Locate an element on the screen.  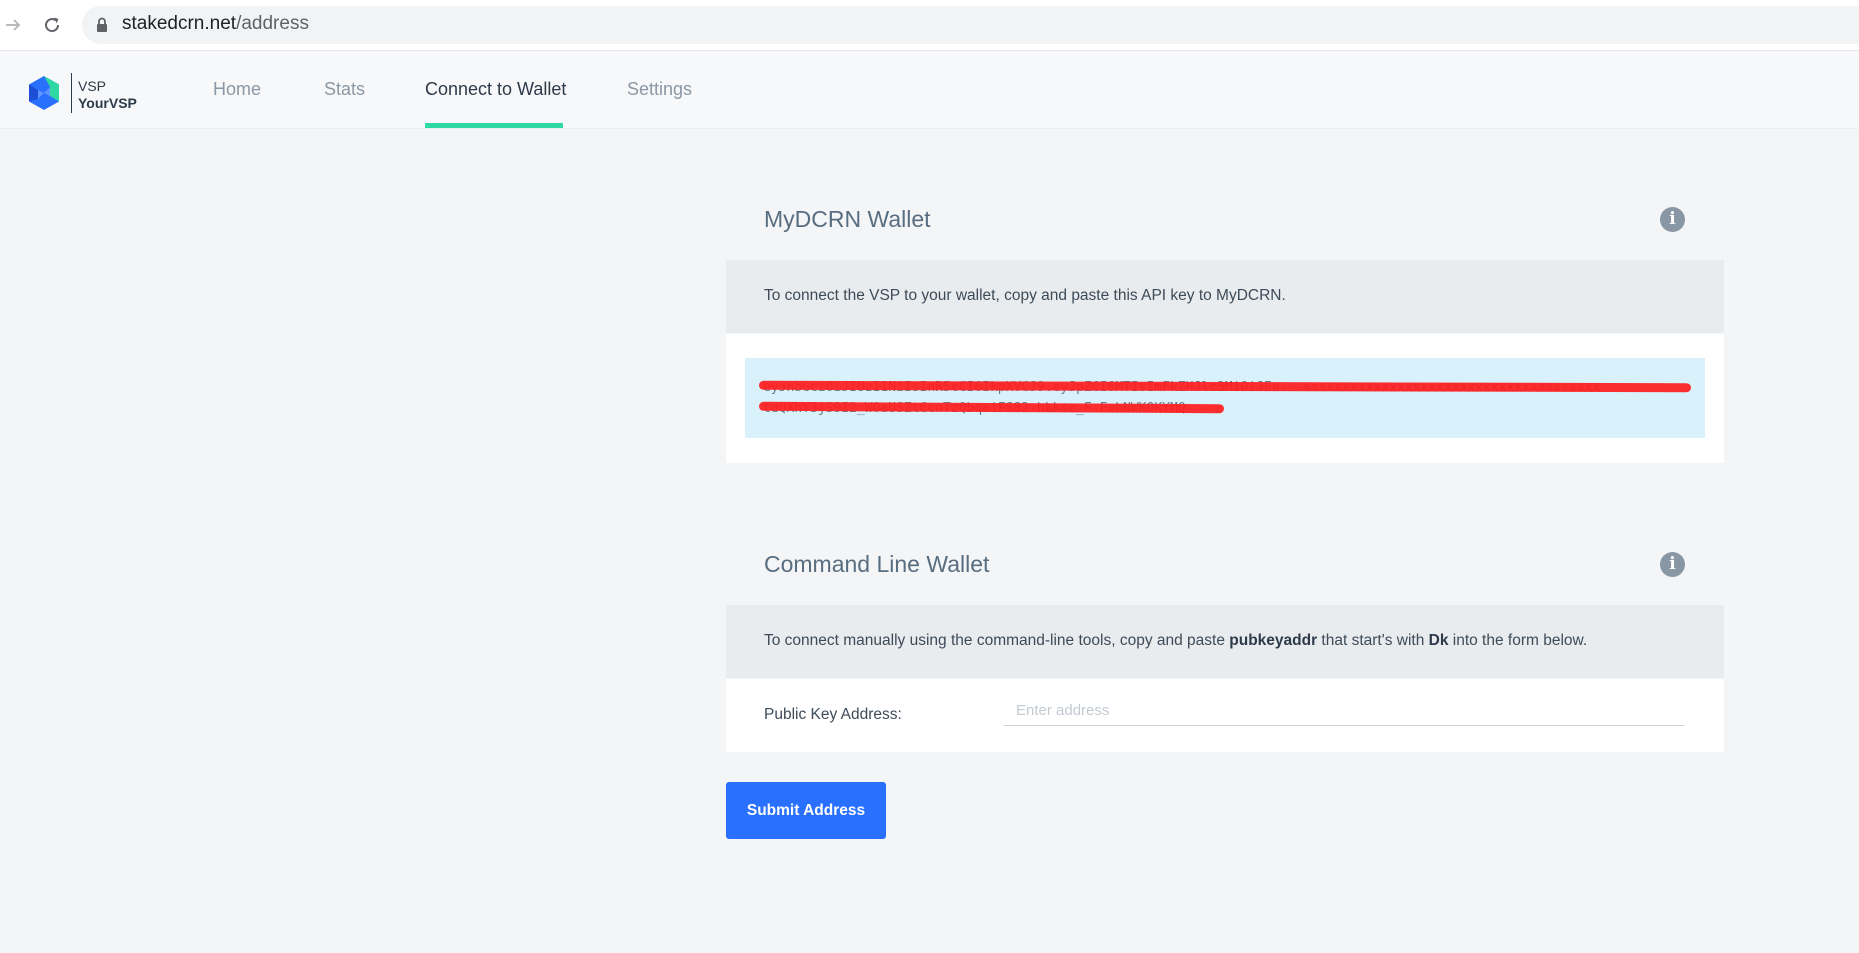
logo-vsp-text: VSP is located at coordinates (92, 86).